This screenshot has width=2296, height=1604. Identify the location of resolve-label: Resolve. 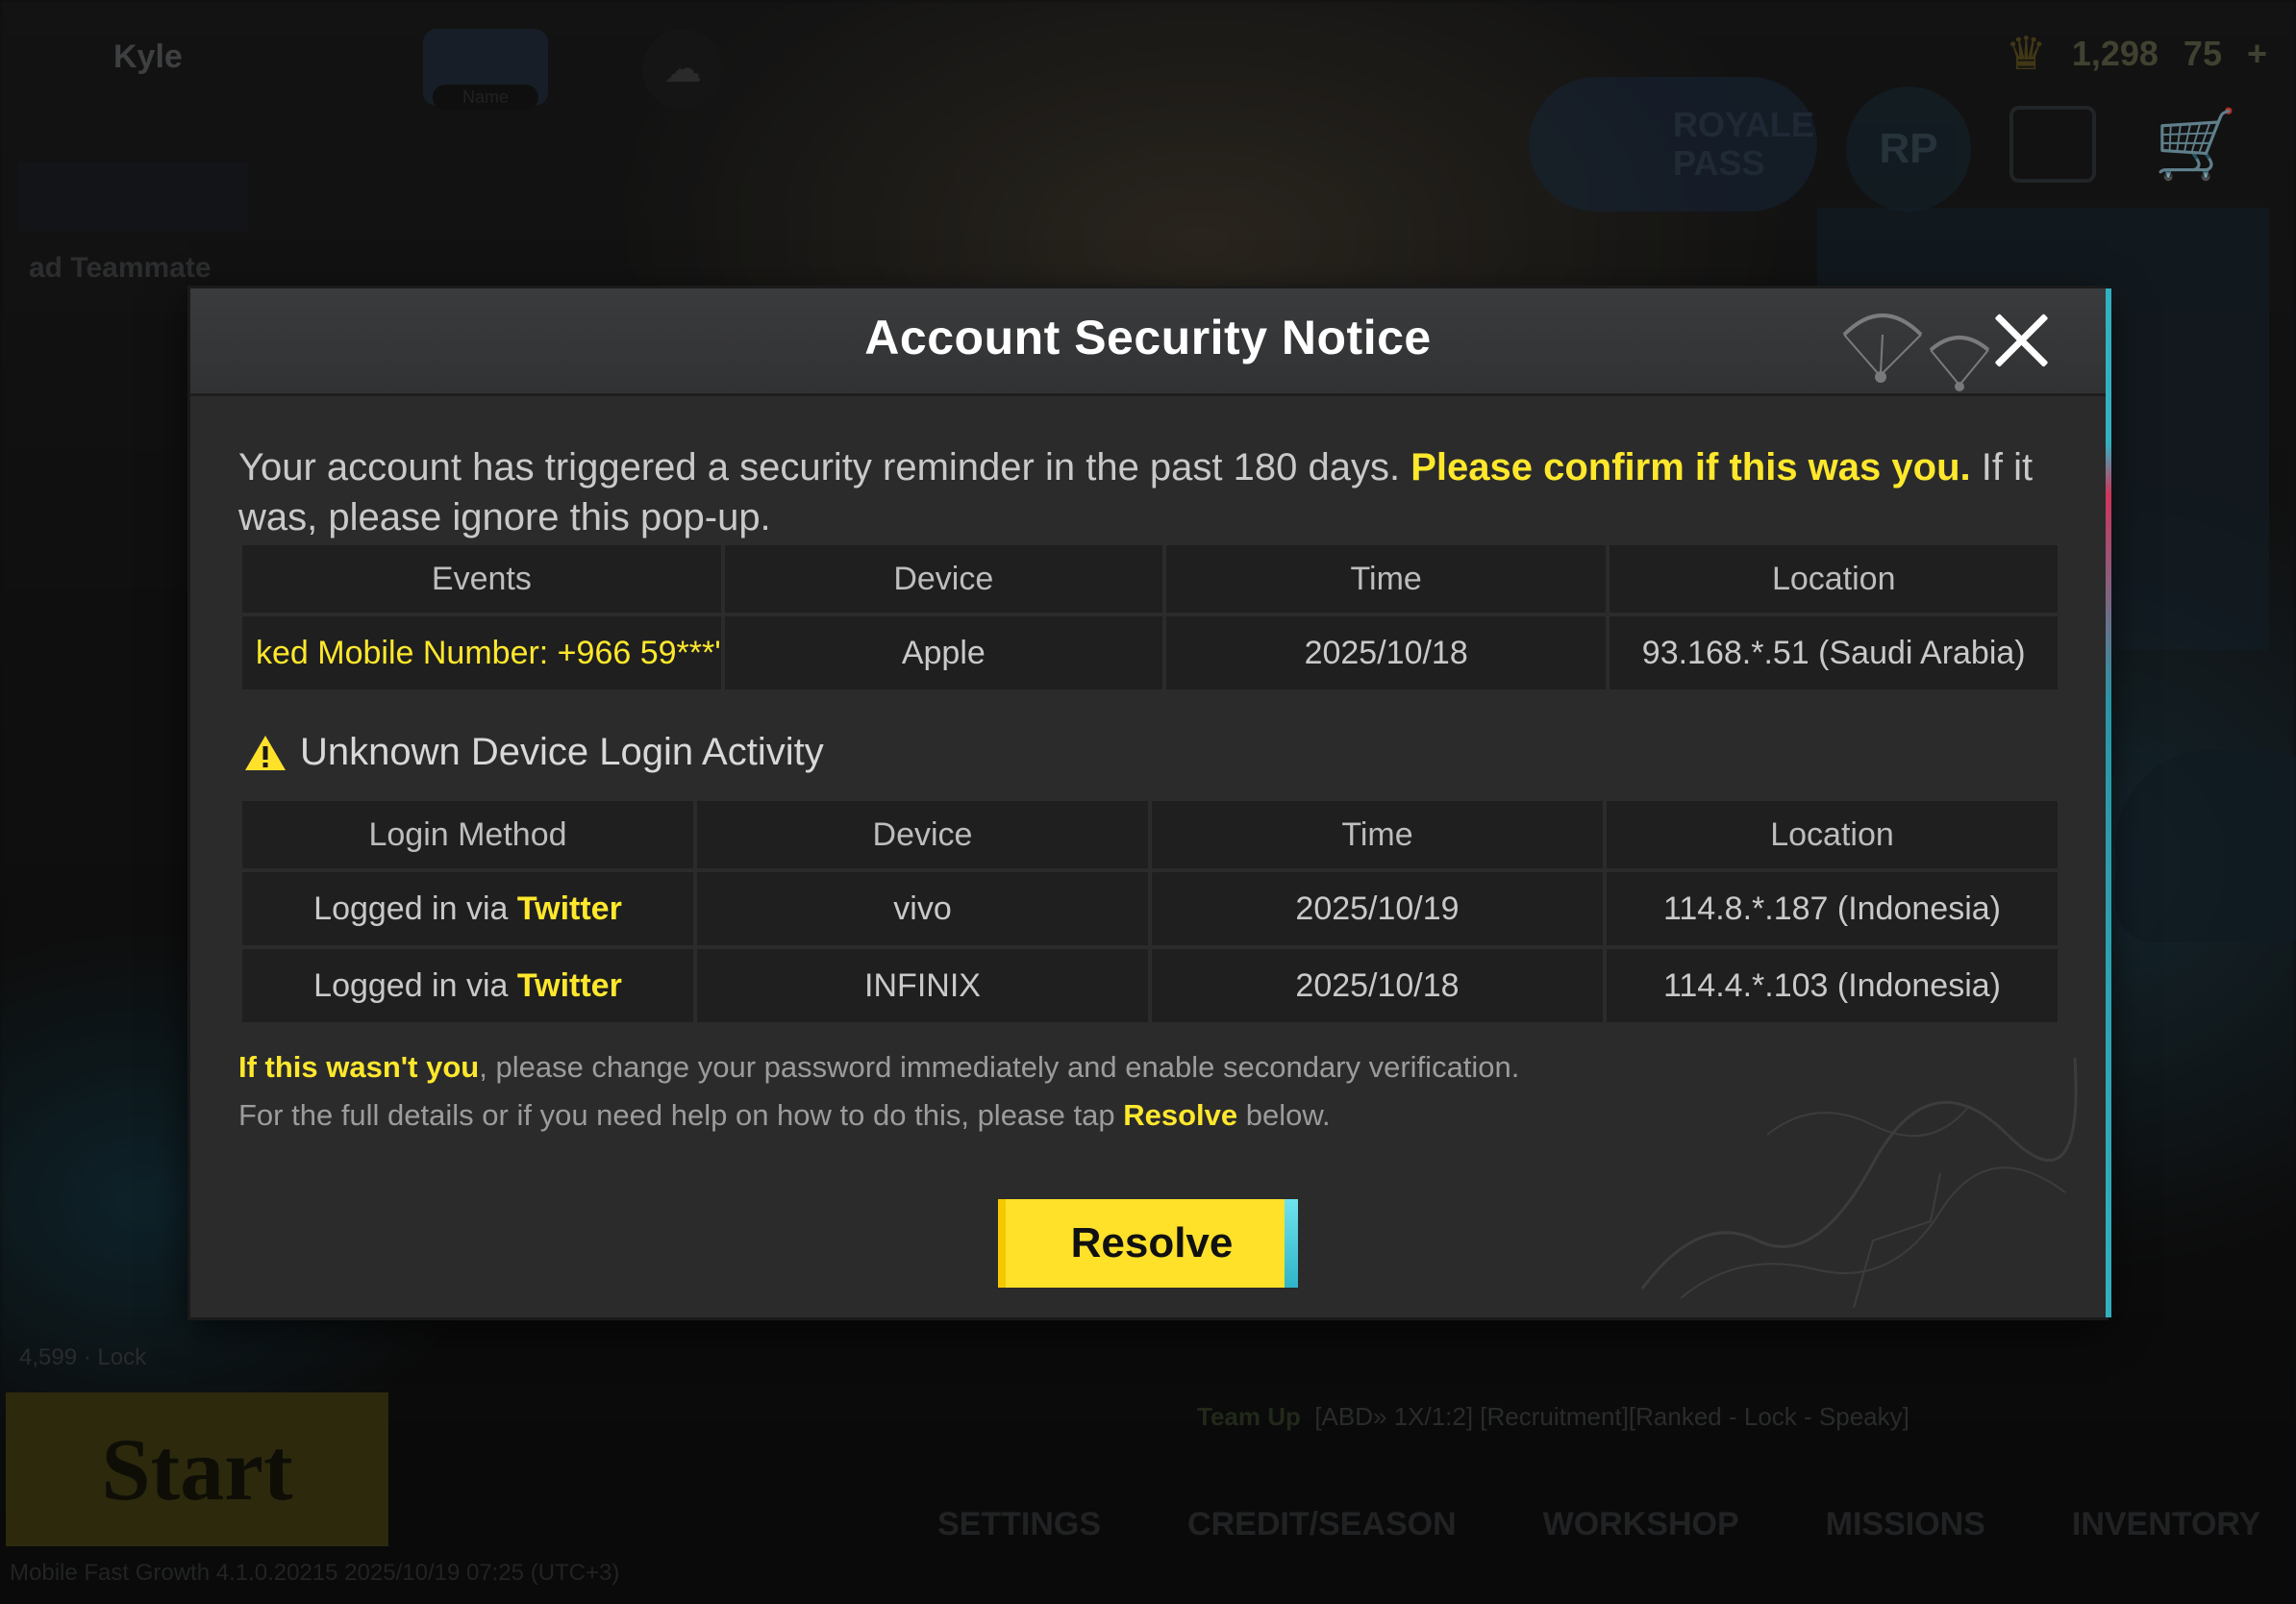
(1152, 1242).